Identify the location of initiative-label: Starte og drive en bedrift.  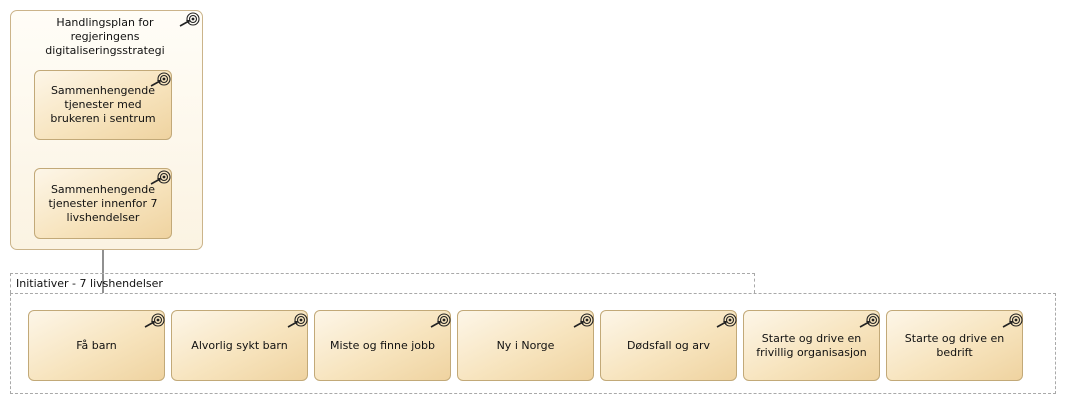
(954, 345).